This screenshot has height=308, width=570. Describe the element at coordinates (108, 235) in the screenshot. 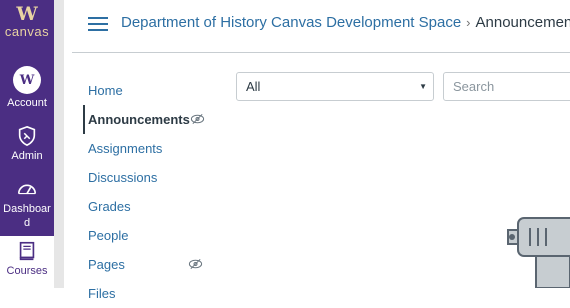

I see `course-nav-label: People` at that location.